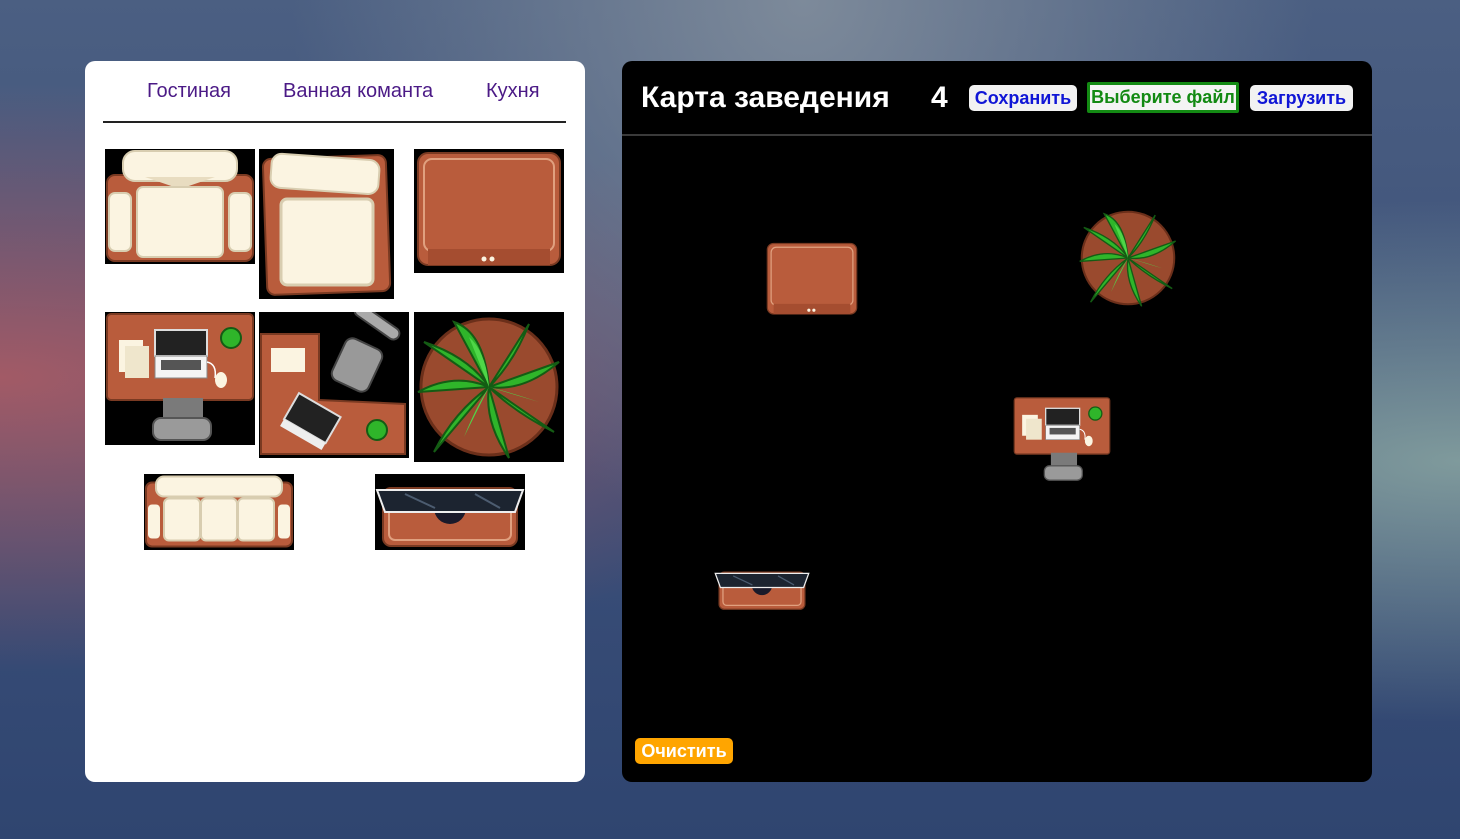 The width and height of the screenshot is (1460, 839). I want to click on catalog-item-sofa, so click(219, 512).